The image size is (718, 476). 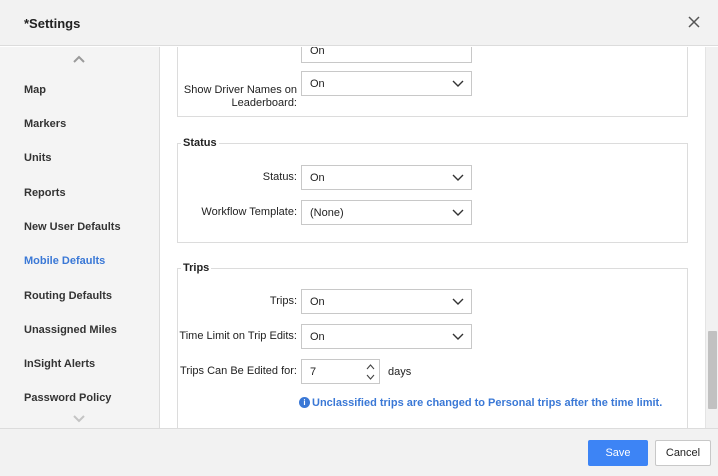 What do you see at coordinates (45, 124) in the screenshot?
I see `sidebar-item-markers: Markers` at bounding box center [45, 124].